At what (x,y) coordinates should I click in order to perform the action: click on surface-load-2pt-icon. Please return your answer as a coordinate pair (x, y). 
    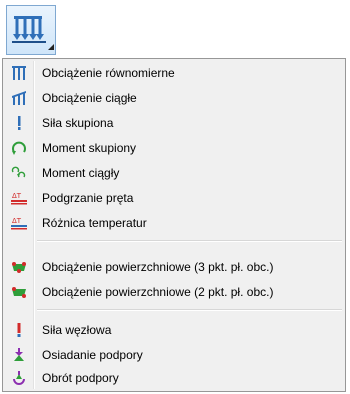
    Looking at the image, I should click on (19, 292).